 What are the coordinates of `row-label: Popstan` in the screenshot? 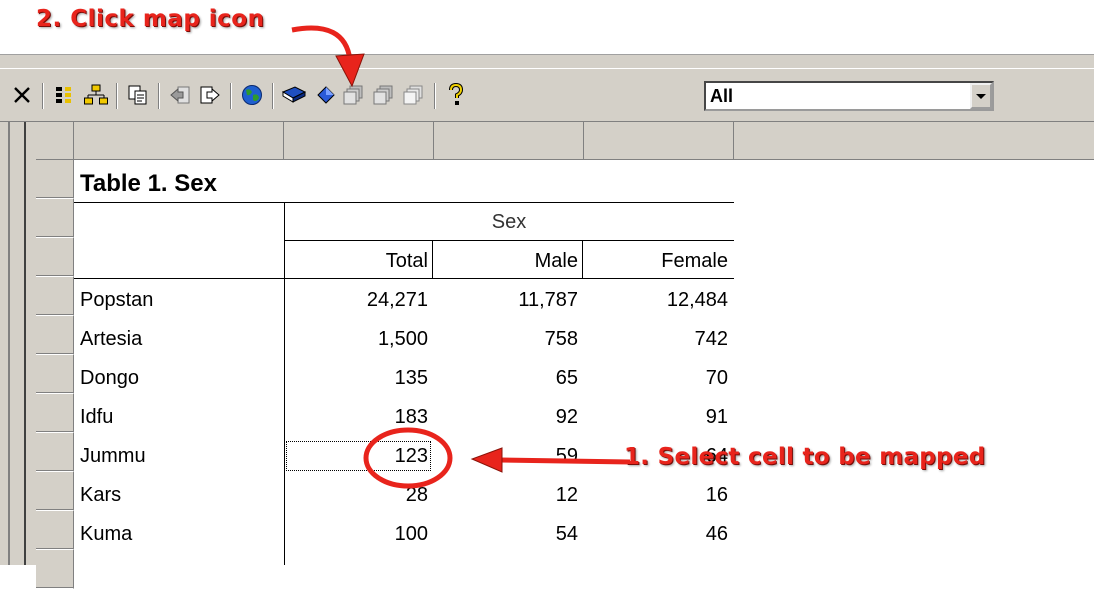 It's located at (116, 300).